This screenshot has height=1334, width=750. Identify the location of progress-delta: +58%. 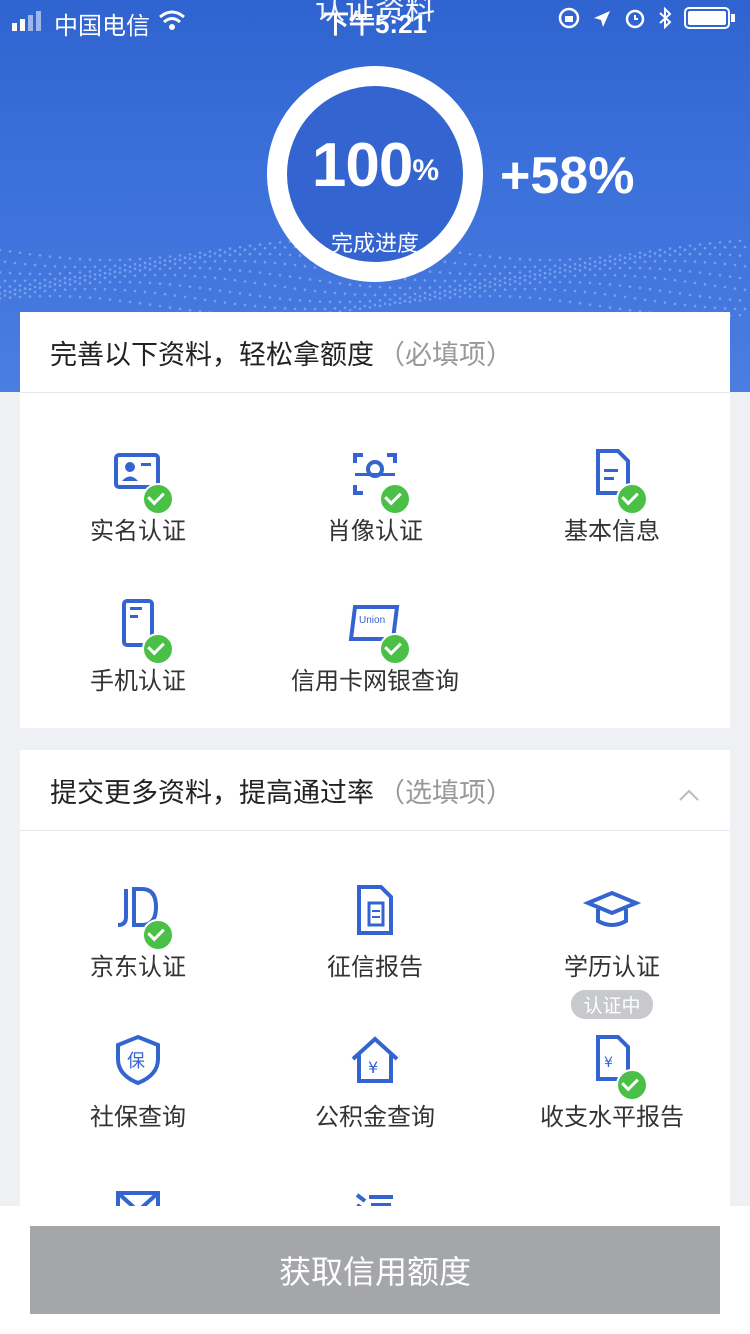
(567, 176).